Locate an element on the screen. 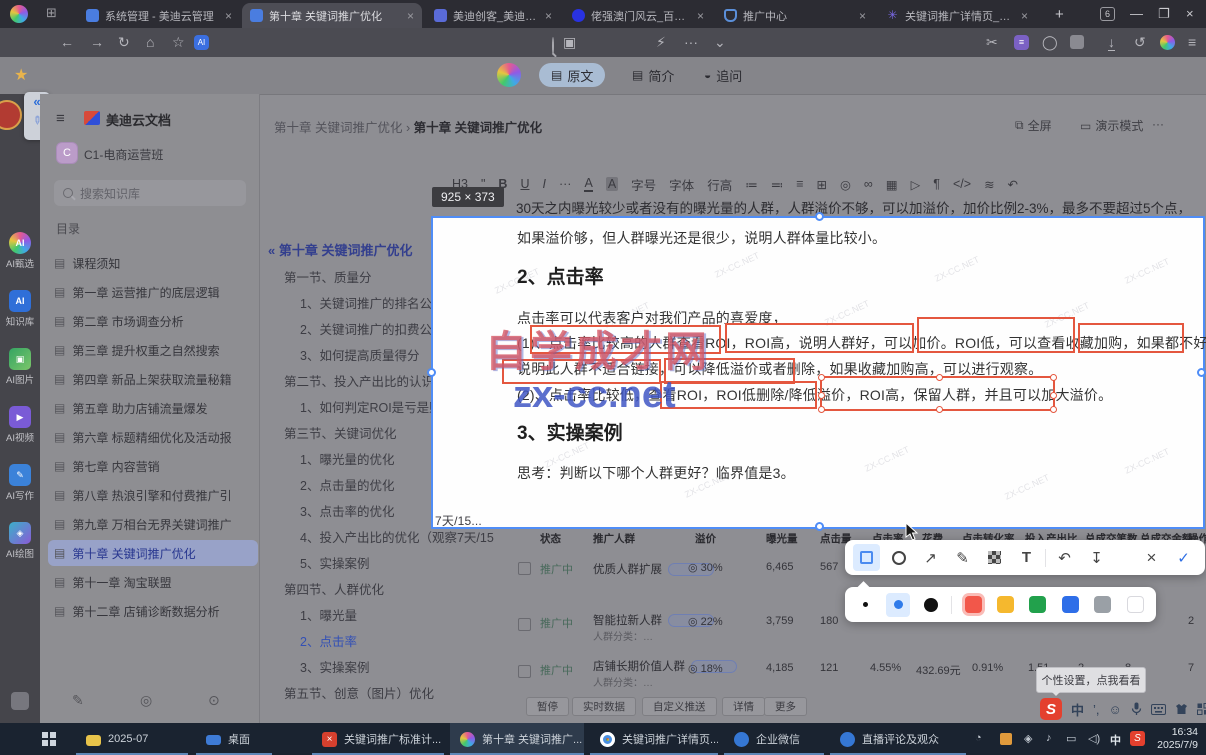  nav-item-11: 5、实操案例 is located at coordinates (334, 562).